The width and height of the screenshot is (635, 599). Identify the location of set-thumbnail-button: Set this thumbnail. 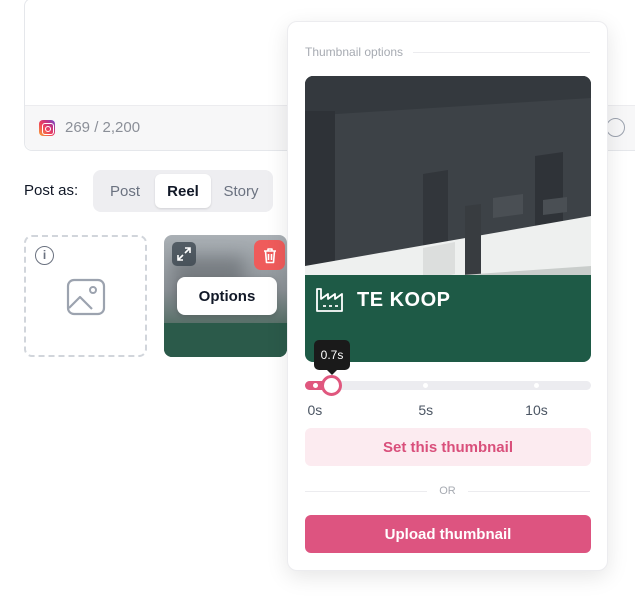
(448, 447).